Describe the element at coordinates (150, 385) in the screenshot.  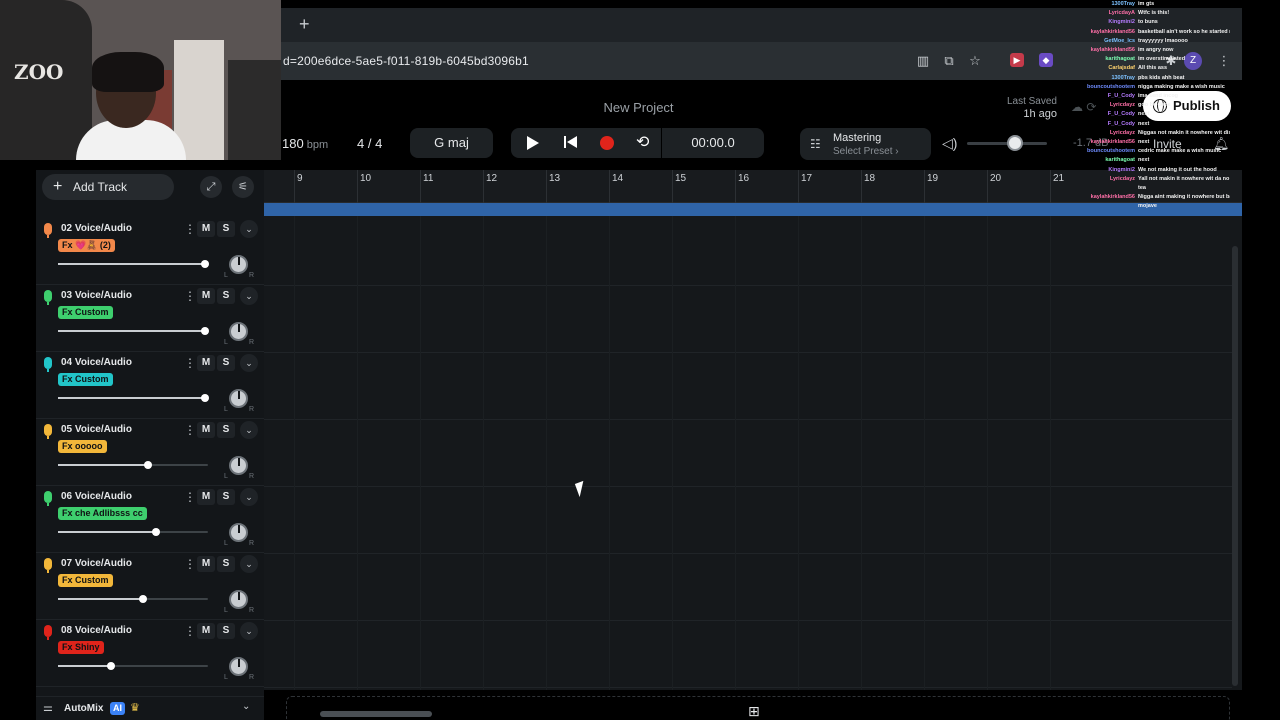
I see `track-row: 04 Voice/Audio ⋮ M S ⌄ Fx Custom L R` at that location.